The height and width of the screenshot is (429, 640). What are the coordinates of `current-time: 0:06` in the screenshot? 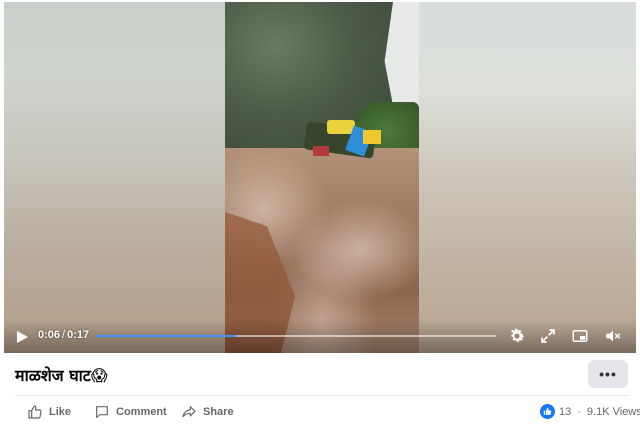 It's located at (49, 335).